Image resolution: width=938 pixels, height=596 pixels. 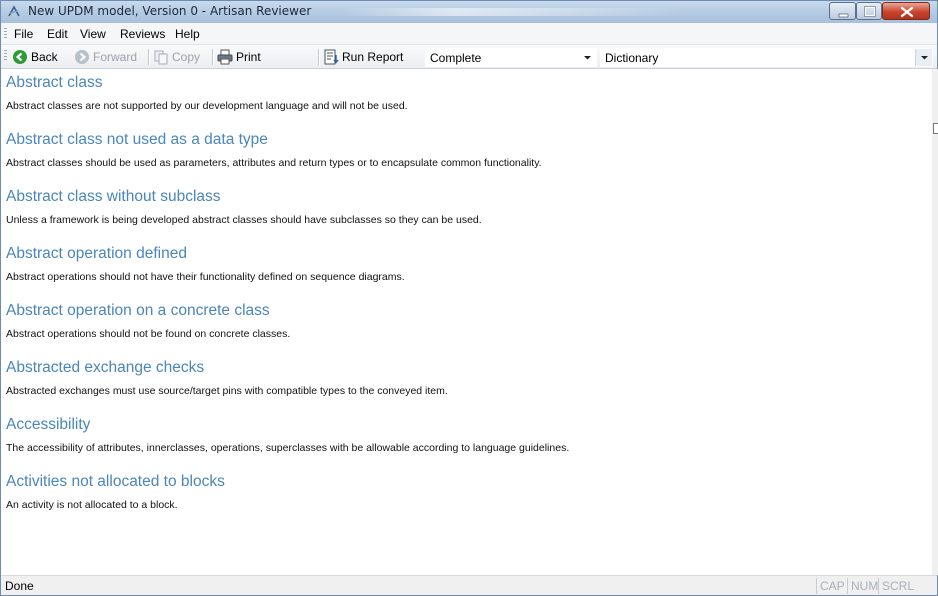 What do you see at coordinates (935, 128) in the screenshot?
I see `splitter-handle` at bounding box center [935, 128].